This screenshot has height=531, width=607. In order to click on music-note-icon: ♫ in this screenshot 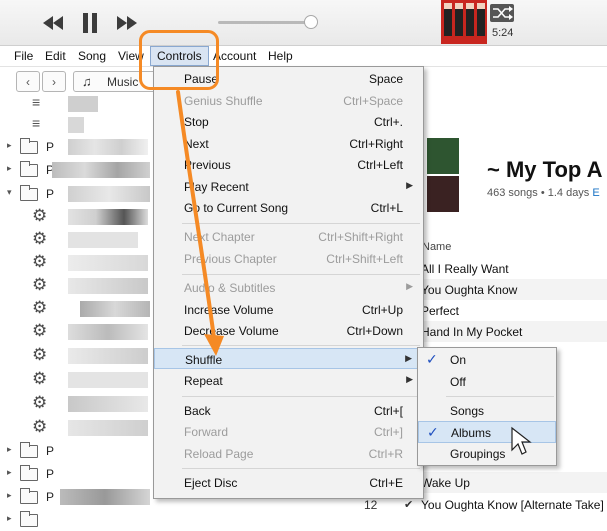, I will do `click(87, 81)`.